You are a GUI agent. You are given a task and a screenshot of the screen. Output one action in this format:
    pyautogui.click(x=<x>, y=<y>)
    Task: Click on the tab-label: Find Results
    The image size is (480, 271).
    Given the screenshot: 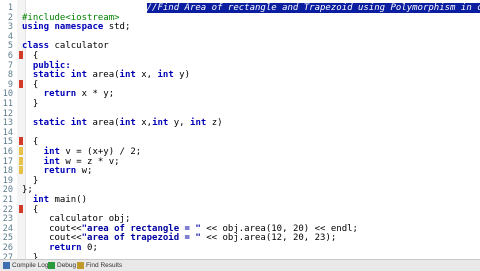 What is the action you would take?
    pyautogui.click(x=104, y=265)
    